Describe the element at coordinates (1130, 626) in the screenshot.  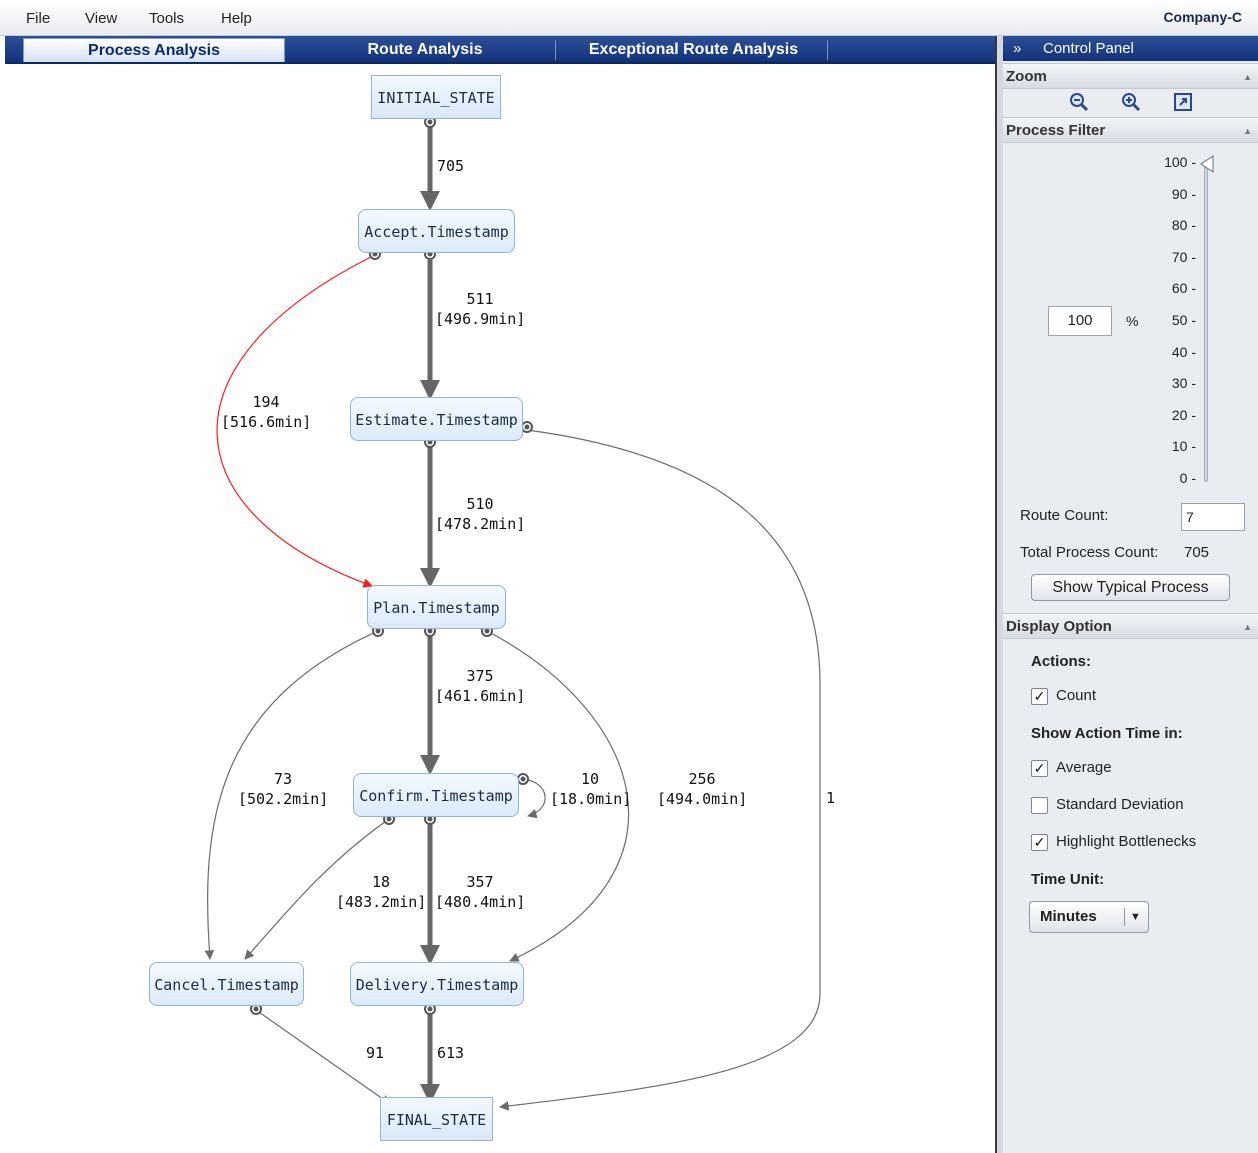
I see `display-option-section-header: Display Option ▲` at that location.